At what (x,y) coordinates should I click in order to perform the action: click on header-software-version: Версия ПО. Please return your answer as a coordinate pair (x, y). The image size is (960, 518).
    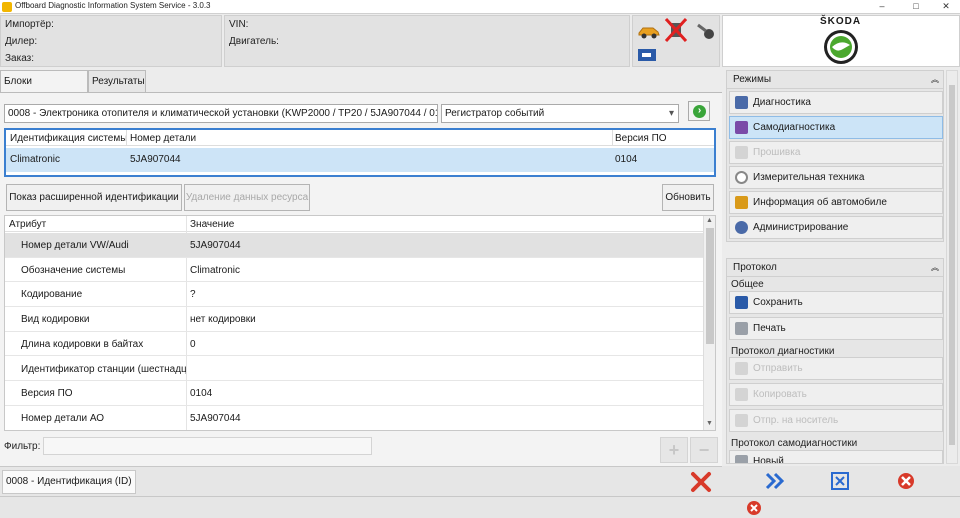
    Looking at the image, I should click on (641, 138).